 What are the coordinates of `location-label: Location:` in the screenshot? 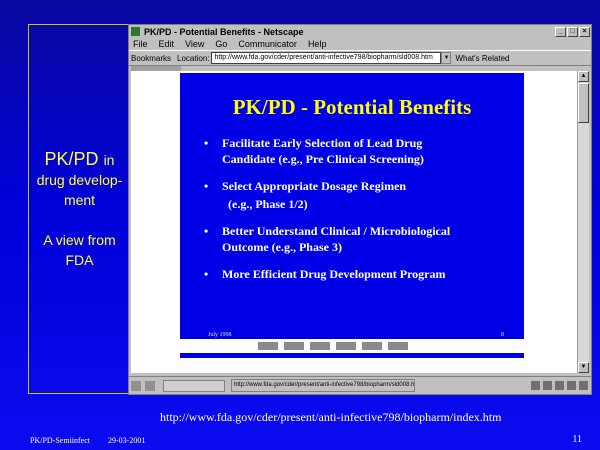 It's located at (193, 58).